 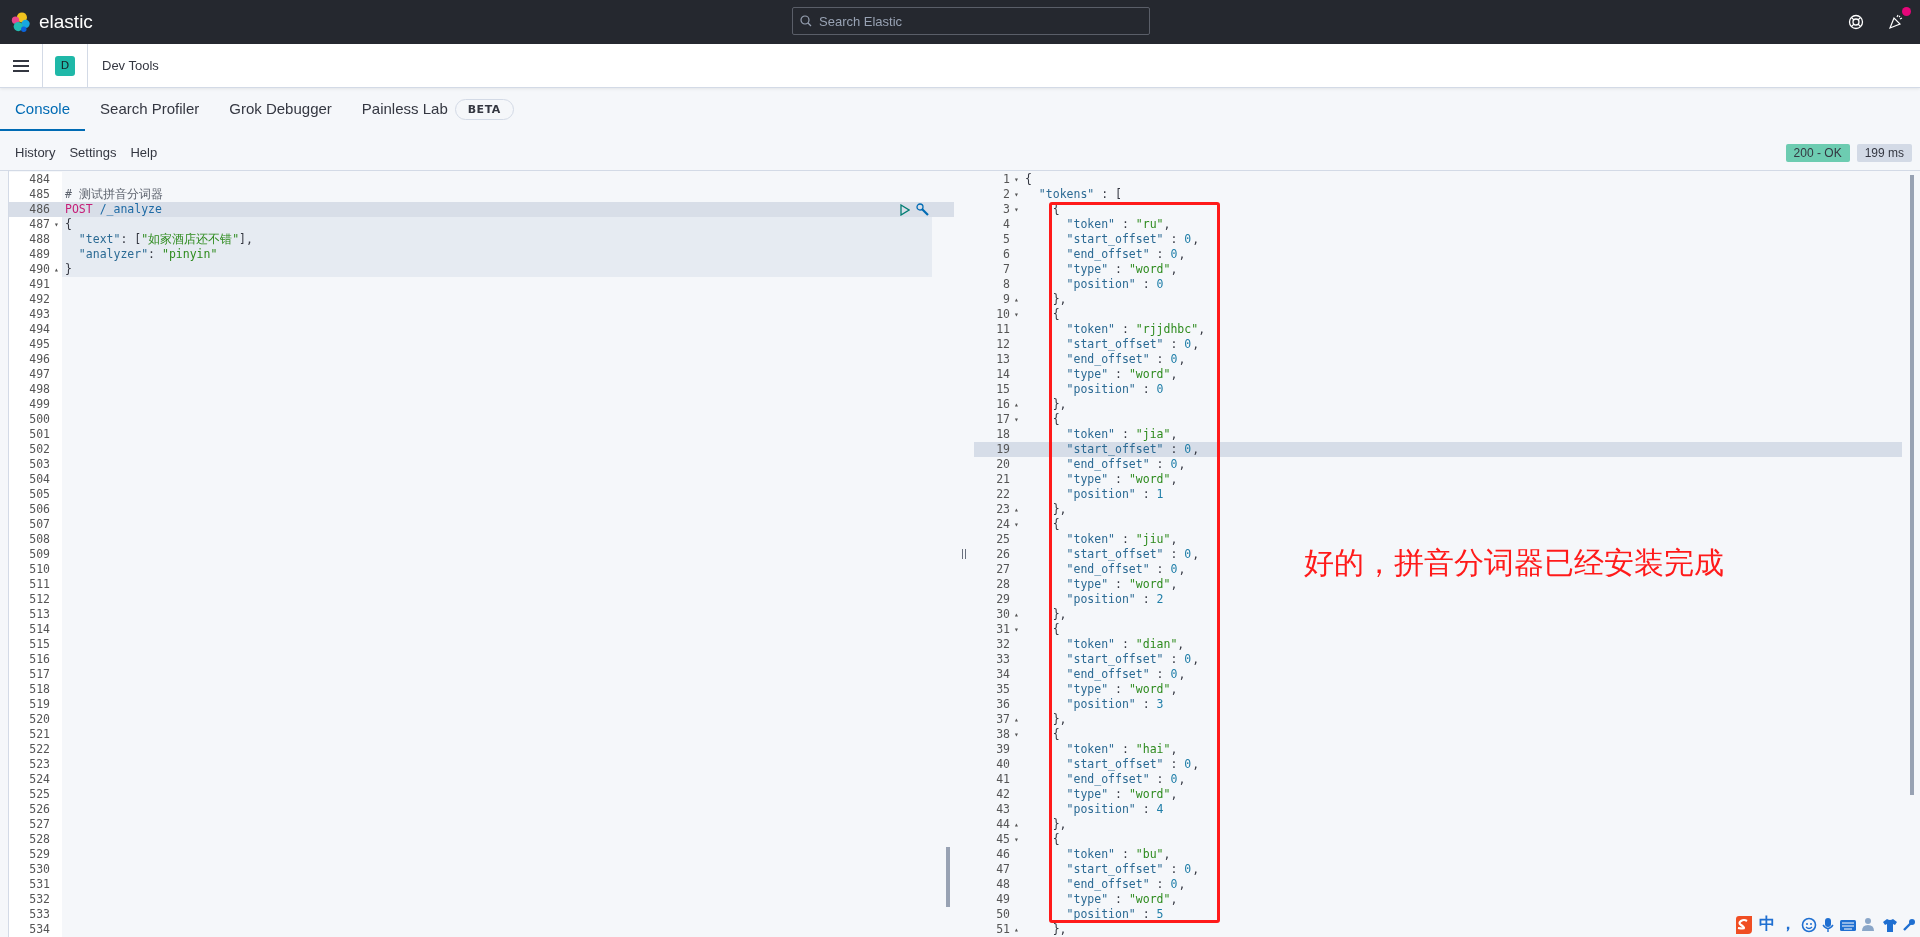 I want to click on line-number: 531, so click(x=40, y=884).